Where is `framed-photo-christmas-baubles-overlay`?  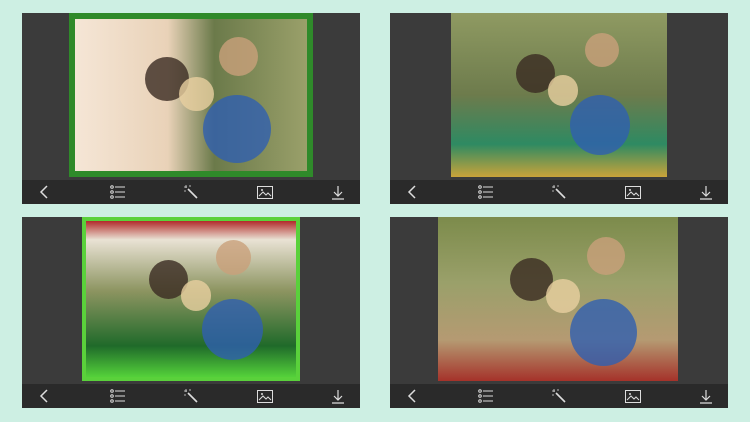 framed-photo-christmas-baubles-overlay is located at coordinates (559, 95).